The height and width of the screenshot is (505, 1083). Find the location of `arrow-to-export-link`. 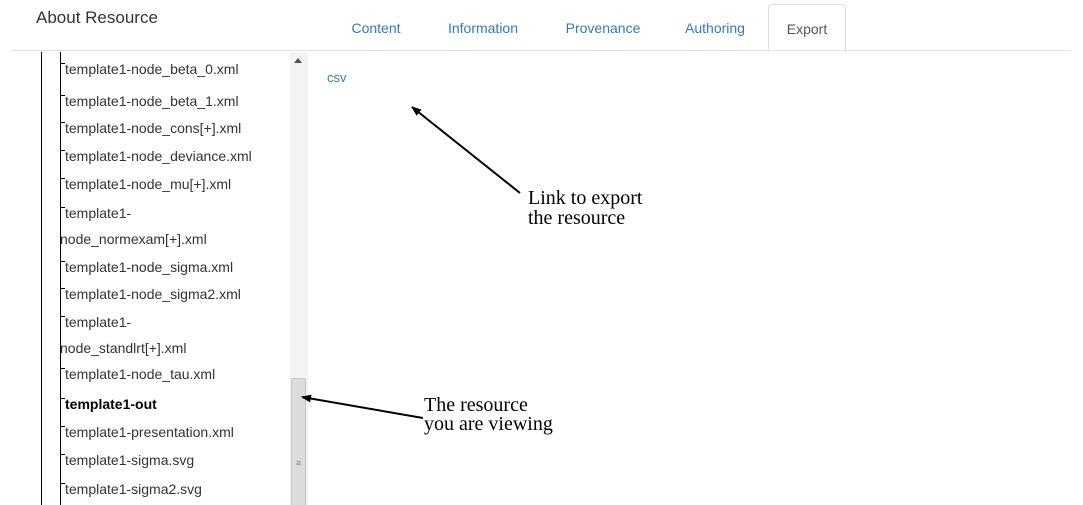

arrow-to-export-link is located at coordinates (466, 150).